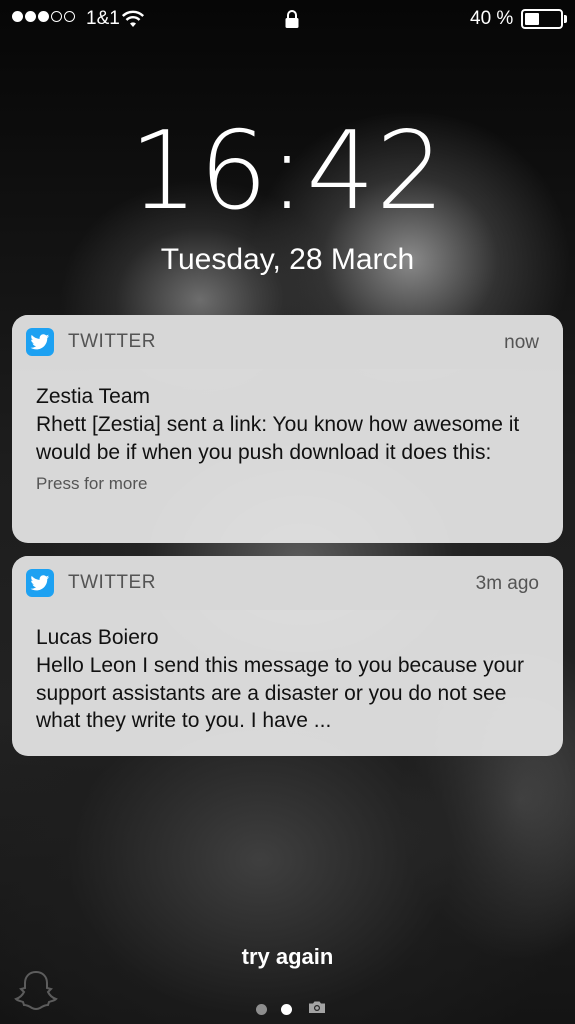 The image size is (575, 1024). I want to click on notification-title: Zestia Team, so click(93, 396).